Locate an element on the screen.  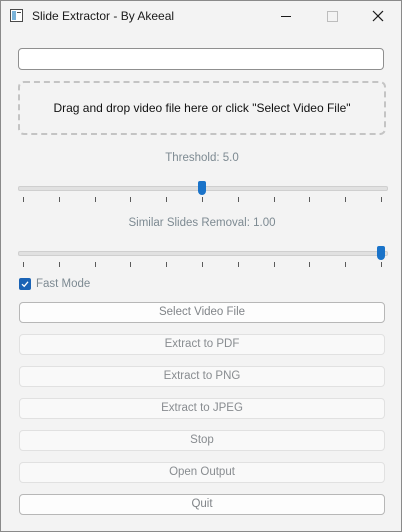
title-bar: Slide Extractor - By Akeeal is located at coordinates (201, 16).